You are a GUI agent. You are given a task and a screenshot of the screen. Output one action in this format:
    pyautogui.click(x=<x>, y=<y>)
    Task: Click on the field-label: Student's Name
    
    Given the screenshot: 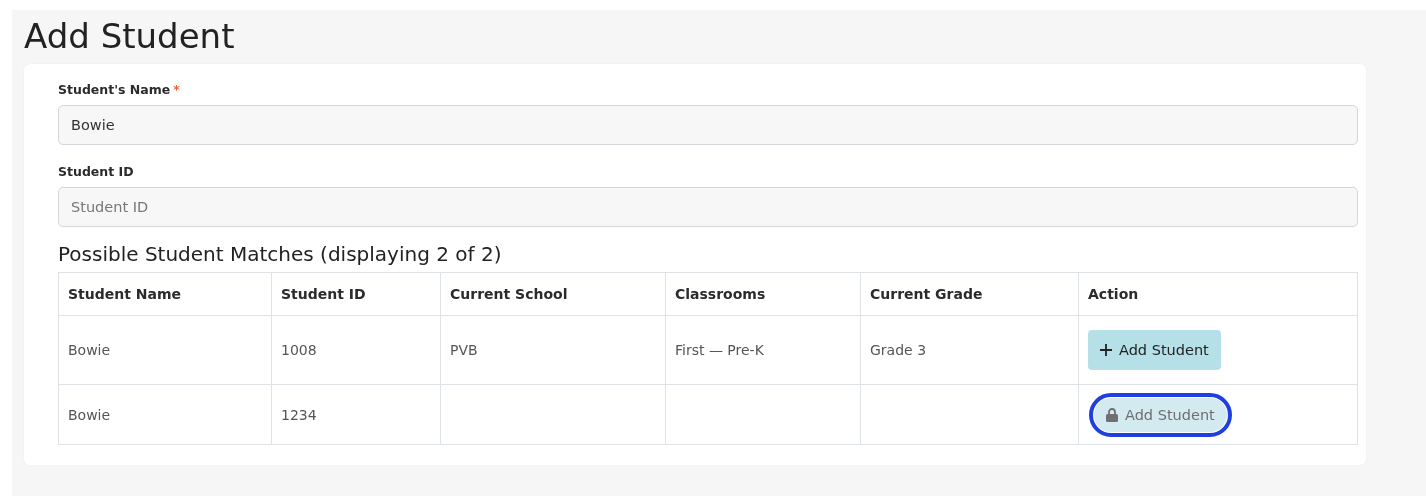 What is the action you would take?
    pyautogui.click(x=114, y=89)
    